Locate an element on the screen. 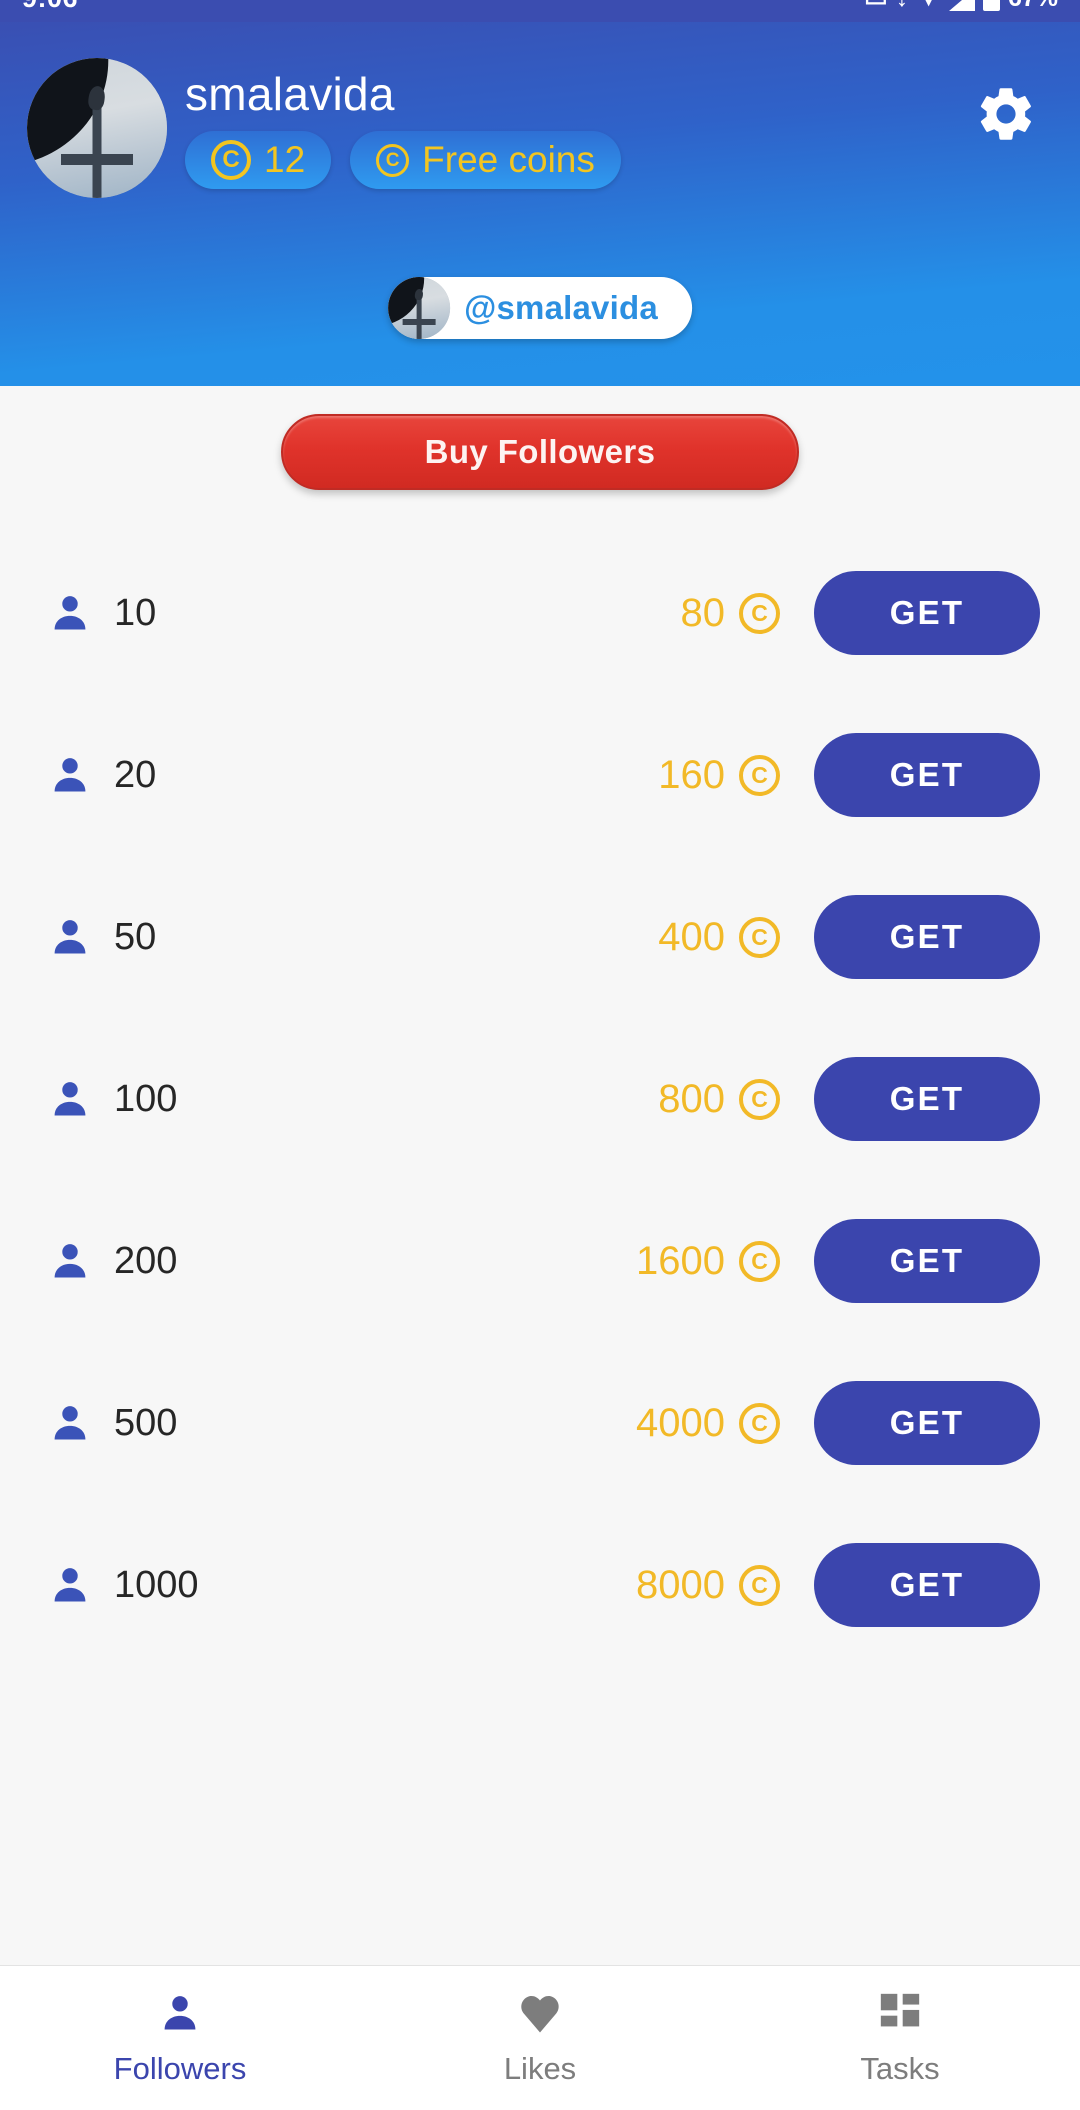 The image size is (1080, 2110). offer-price: 1600 C is located at coordinates (708, 1261).